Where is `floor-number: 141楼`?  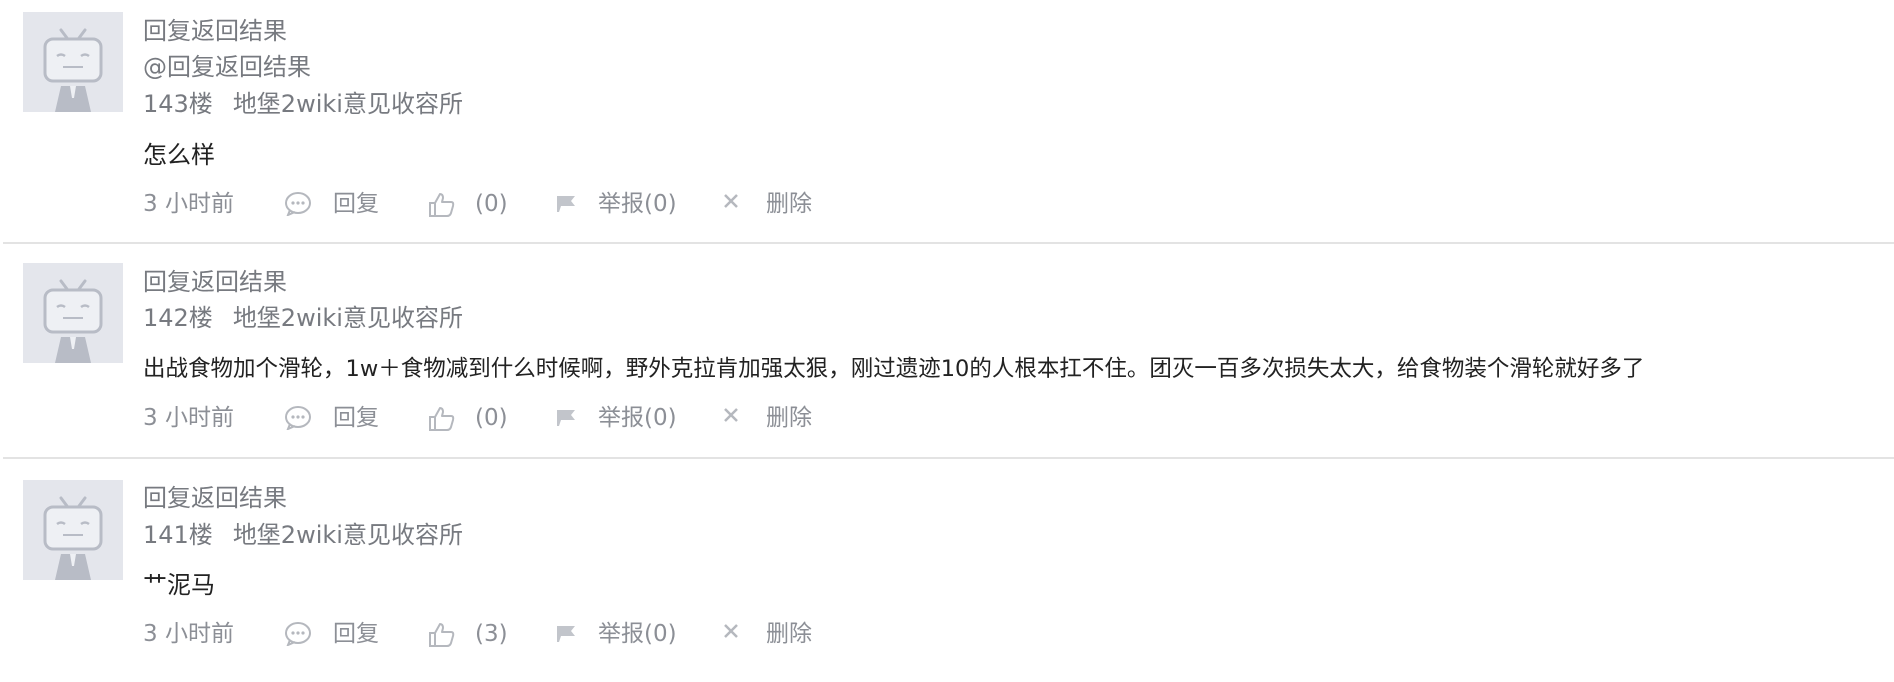
floor-number: 141楼 is located at coordinates (178, 535).